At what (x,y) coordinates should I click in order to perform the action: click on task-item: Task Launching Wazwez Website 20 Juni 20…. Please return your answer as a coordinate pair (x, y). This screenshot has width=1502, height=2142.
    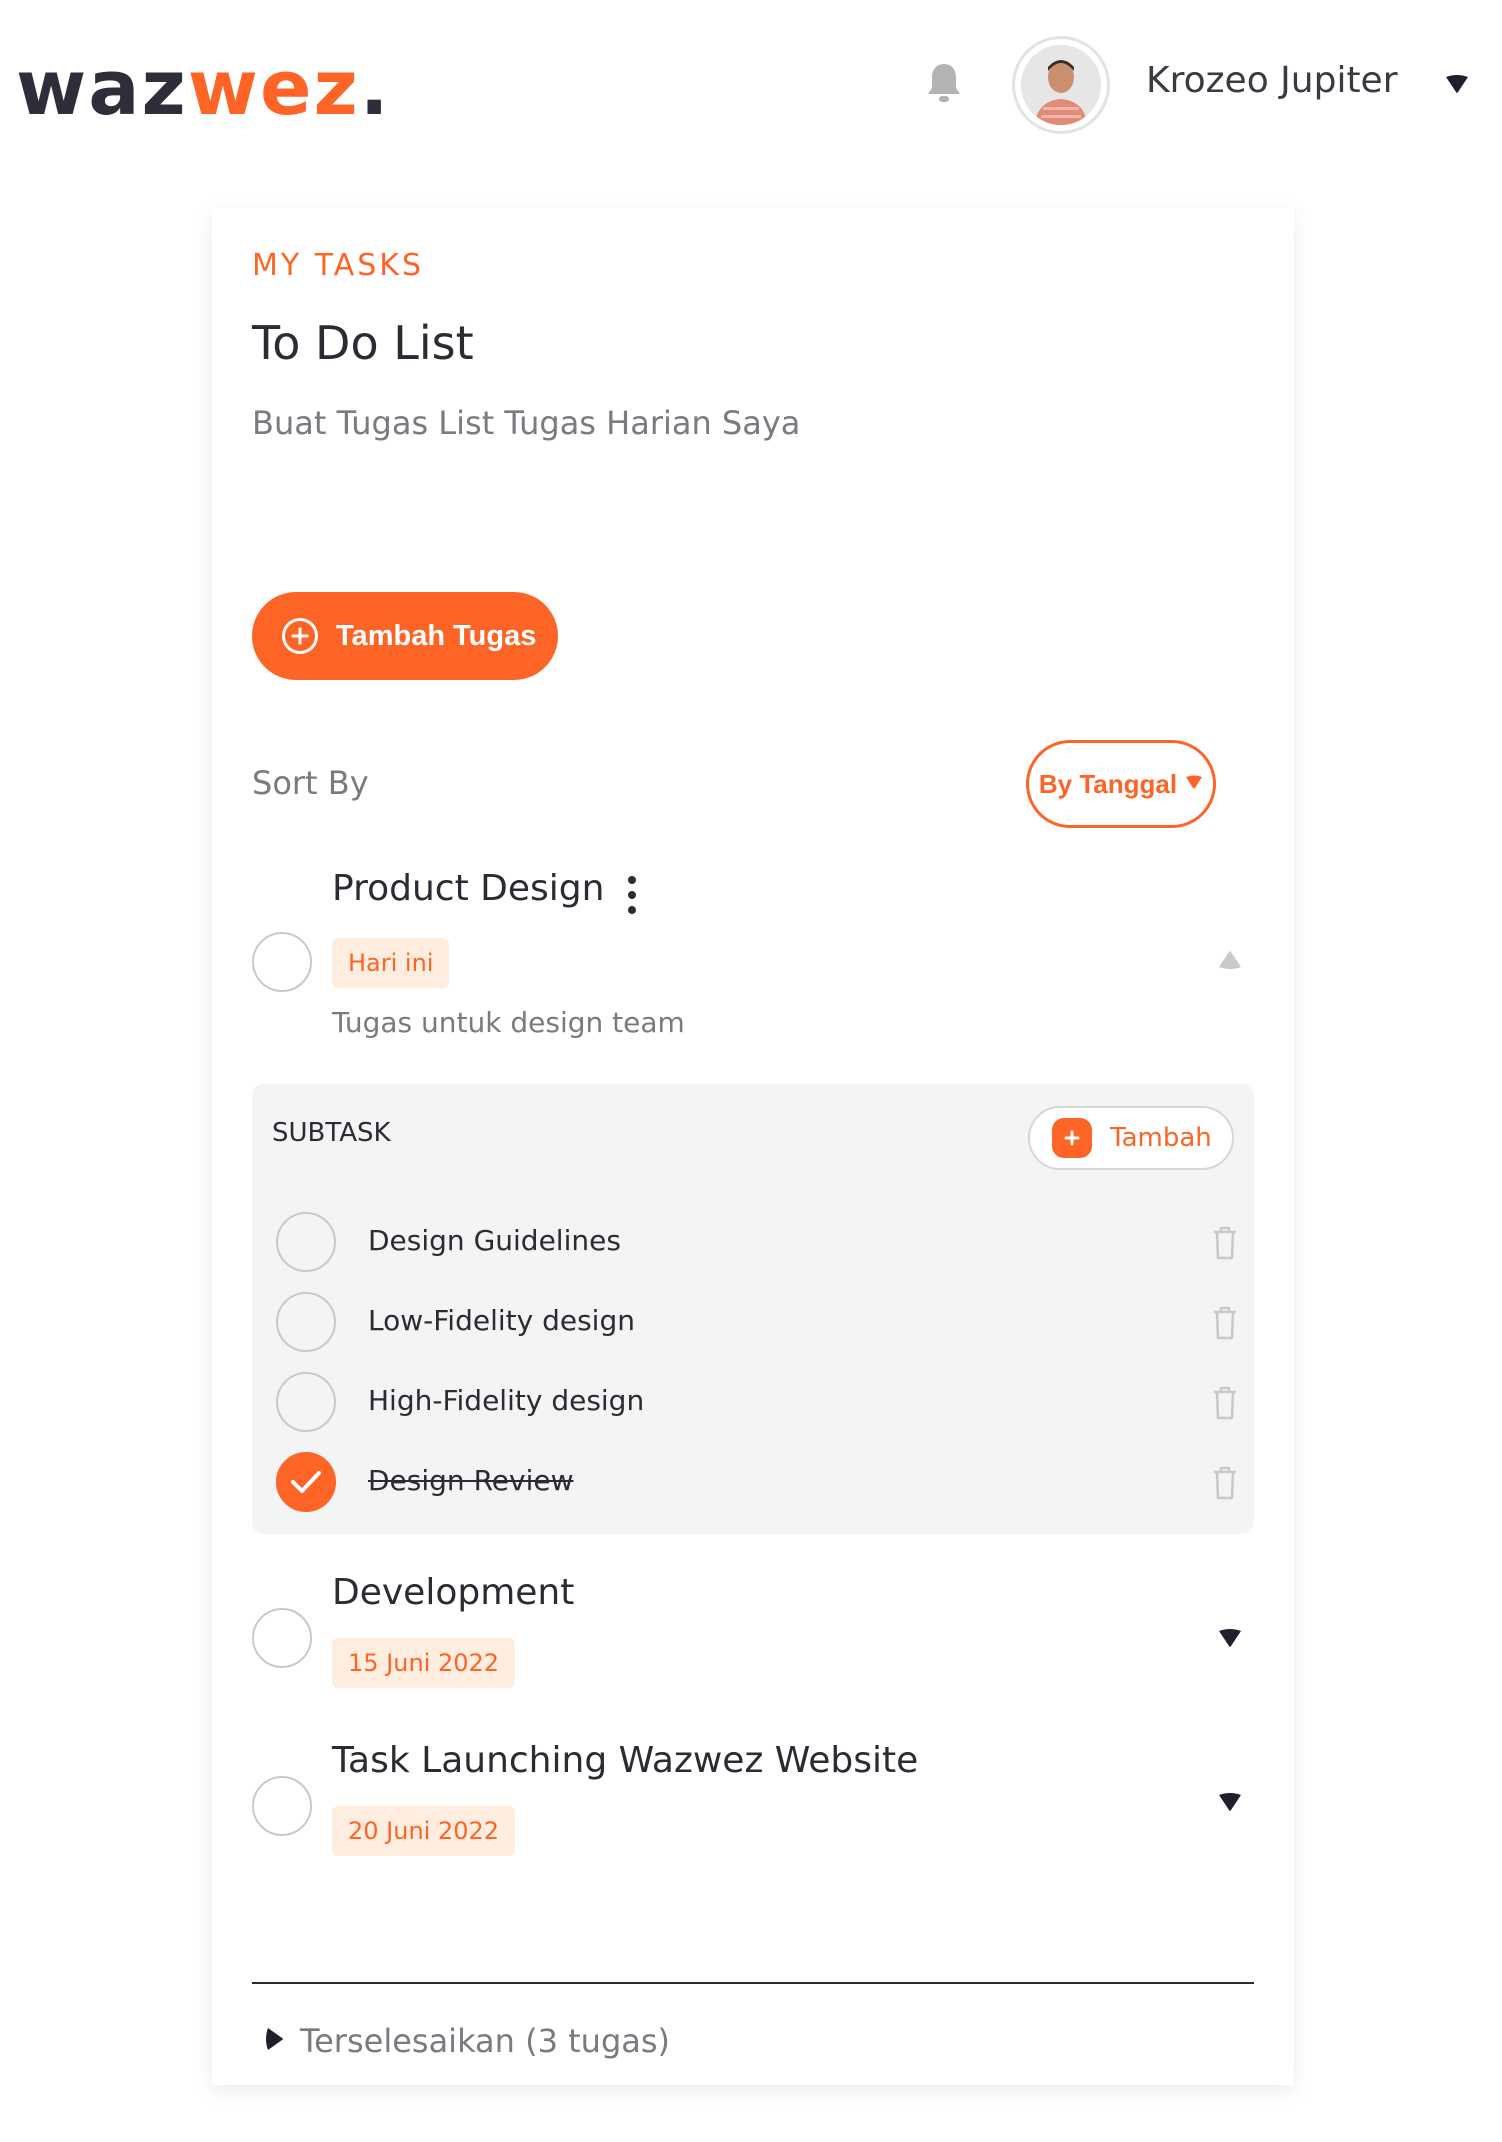
    Looking at the image, I should click on (753, 1798).